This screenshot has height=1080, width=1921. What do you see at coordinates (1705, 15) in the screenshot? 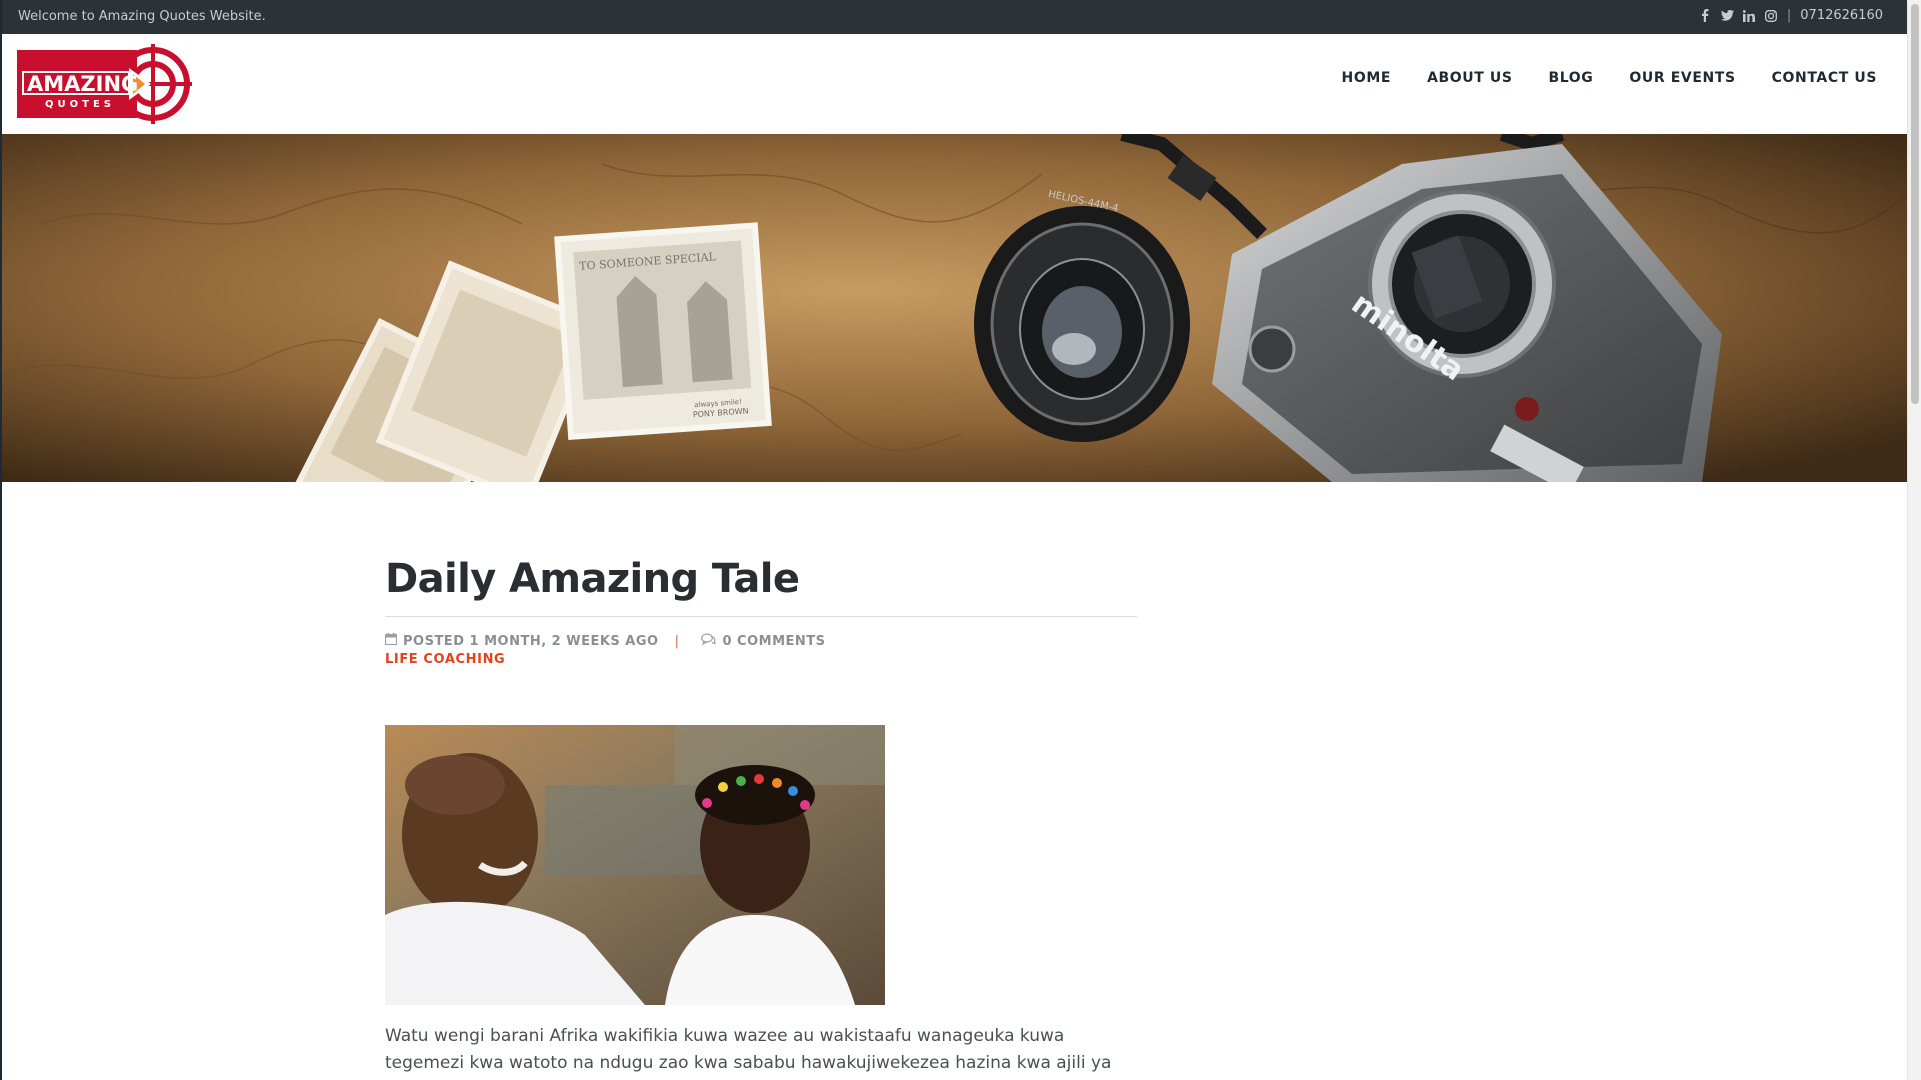
I see `facebook-icon` at bounding box center [1705, 15].